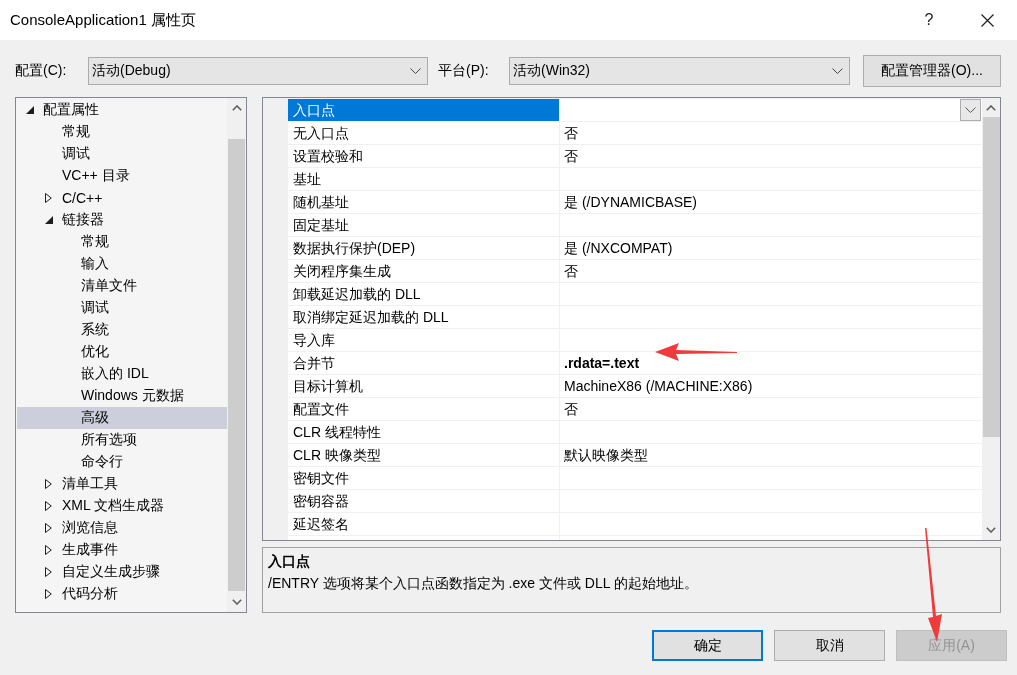 The image size is (1017, 675). What do you see at coordinates (122, 572) in the screenshot?
I see `tree-item: 自定义生成步骤` at bounding box center [122, 572].